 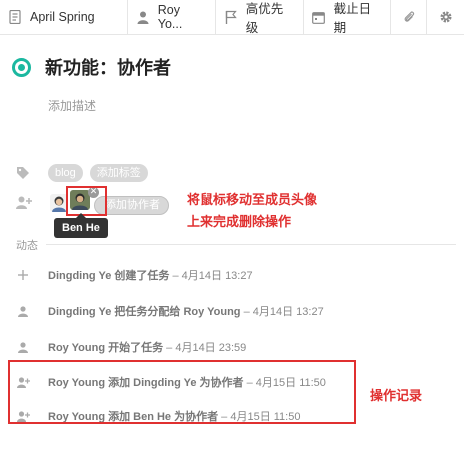 I want to click on activity-item: Roy Young 开始了任务 – 4月14日 23:59, so click(x=131, y=347).